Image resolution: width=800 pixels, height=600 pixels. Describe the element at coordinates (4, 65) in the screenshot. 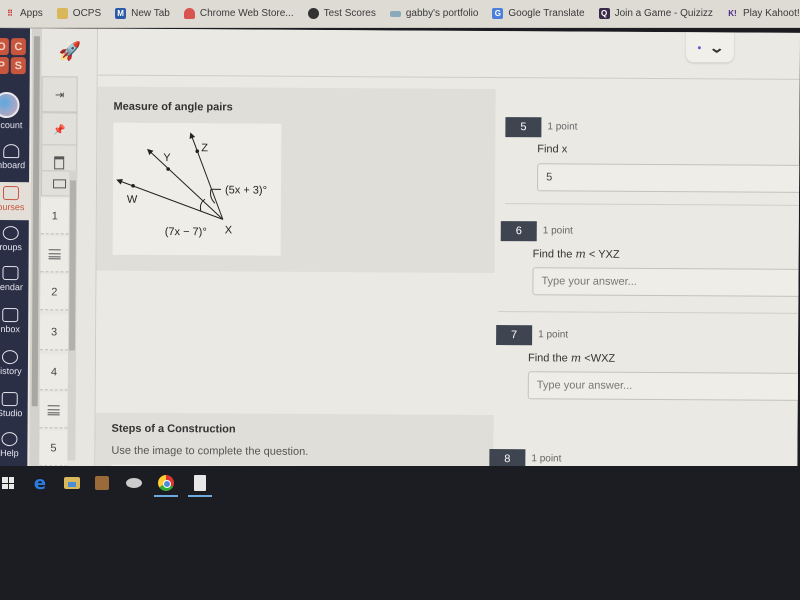

I see `logo-letter: P` at that location.